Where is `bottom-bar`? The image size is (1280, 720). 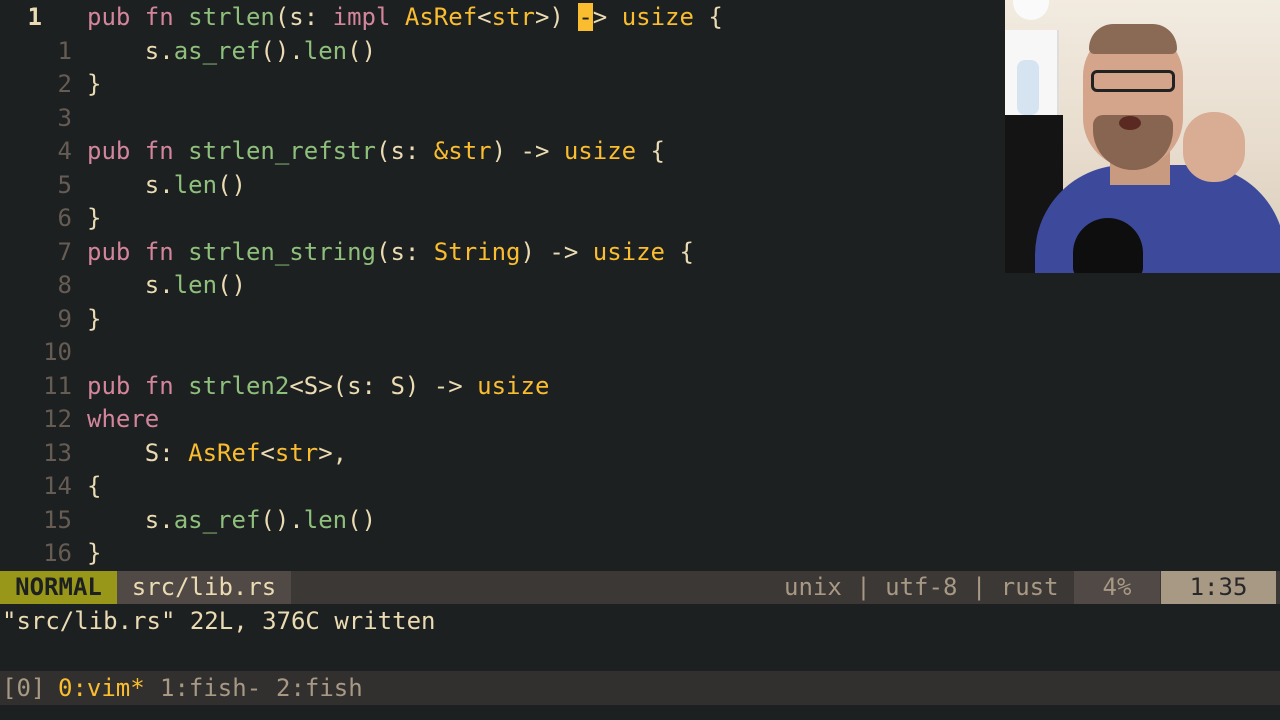
bottom-bar is located at coordinates (640, 712).